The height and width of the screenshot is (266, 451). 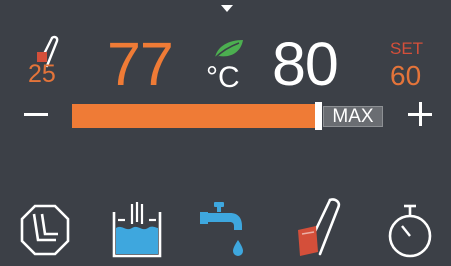 I want to click on decrease-button, so click(x=37, y=114).